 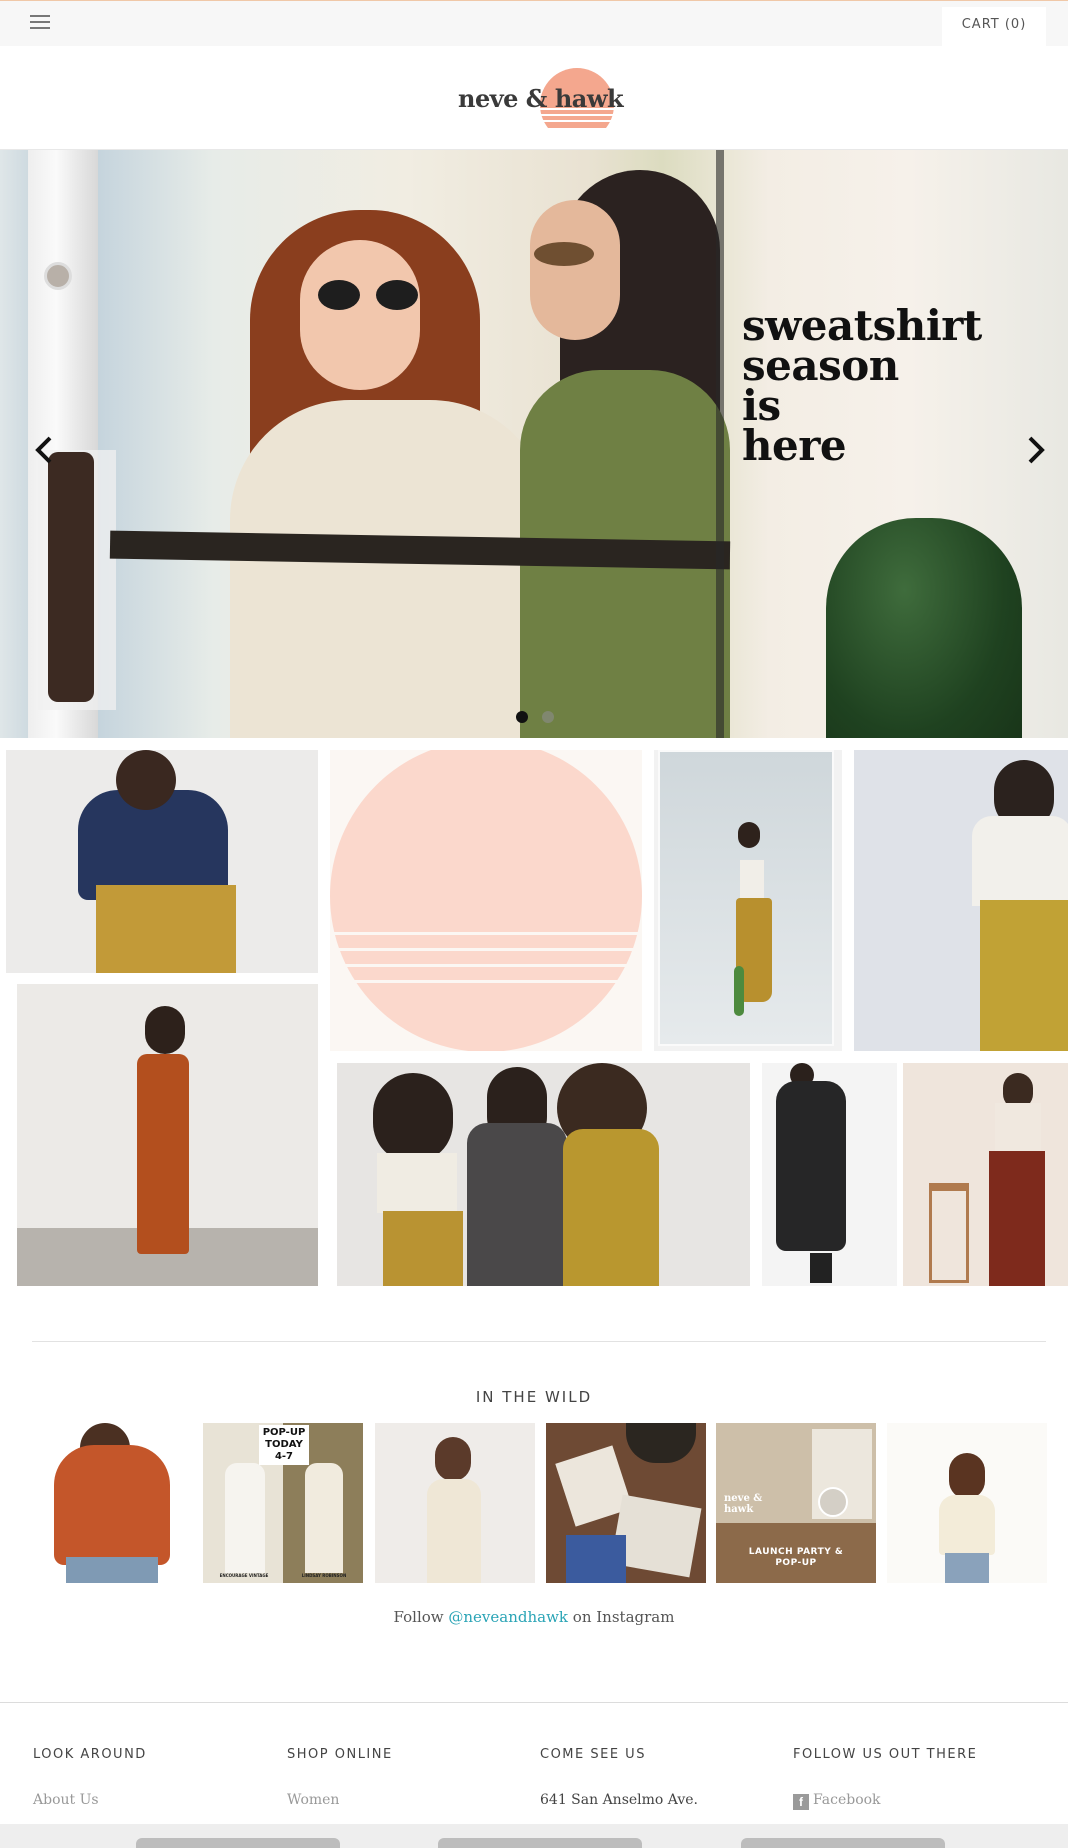 What do you see at coordinates (58, 276) in the screenshot?
I see `lock-image` at bounding box center [58, 276].